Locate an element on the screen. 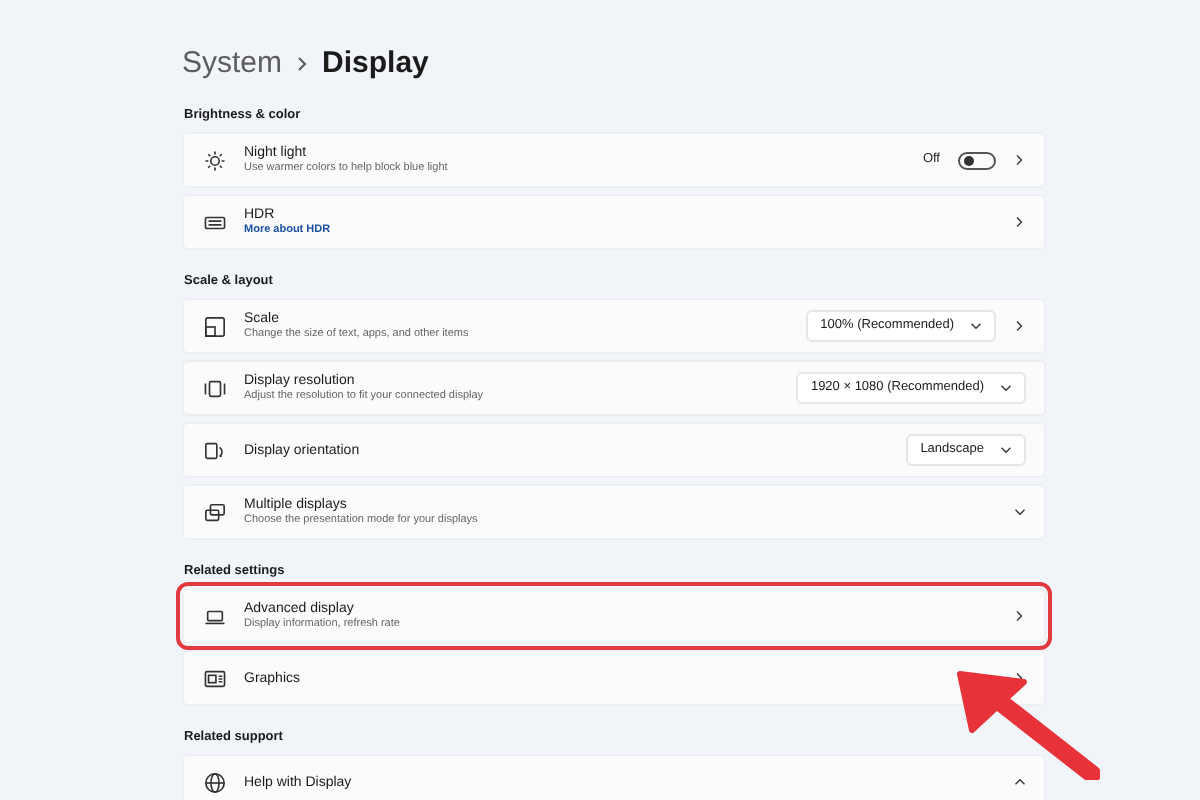 The image size is (1200, 800). chevron-up-icon is located at coordinates (1020, 782).